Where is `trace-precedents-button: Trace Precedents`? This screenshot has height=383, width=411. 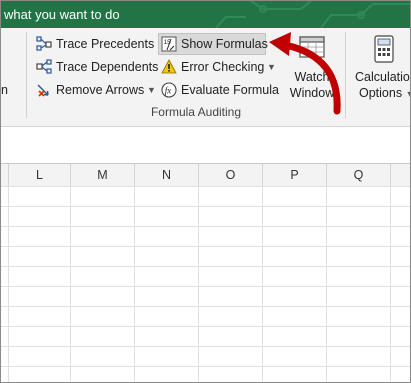 trace-precedents-button: Trace Precedents is located at coordinates (95, 44).